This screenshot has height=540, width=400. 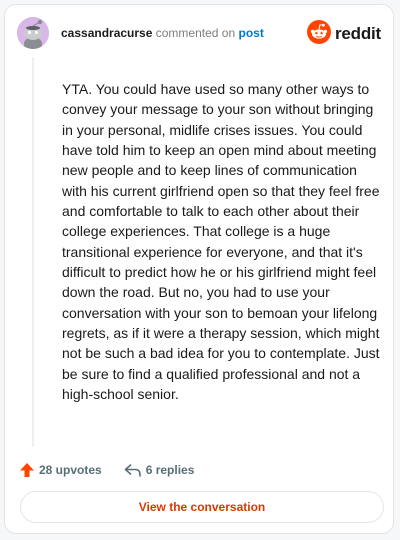 What do you see at coordinates (170, 470) in the screenshot?
I see `reply-count: 6 replies` at bounding box center [170, 470].